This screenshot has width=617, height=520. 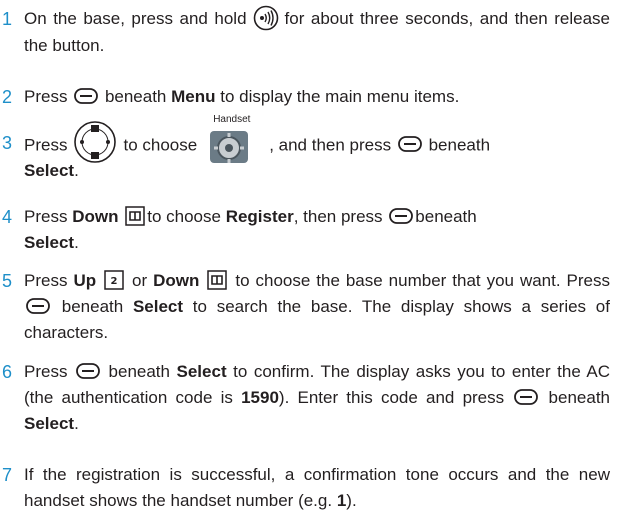 I want to click on step-number: 6, so click(x=7, y=372).